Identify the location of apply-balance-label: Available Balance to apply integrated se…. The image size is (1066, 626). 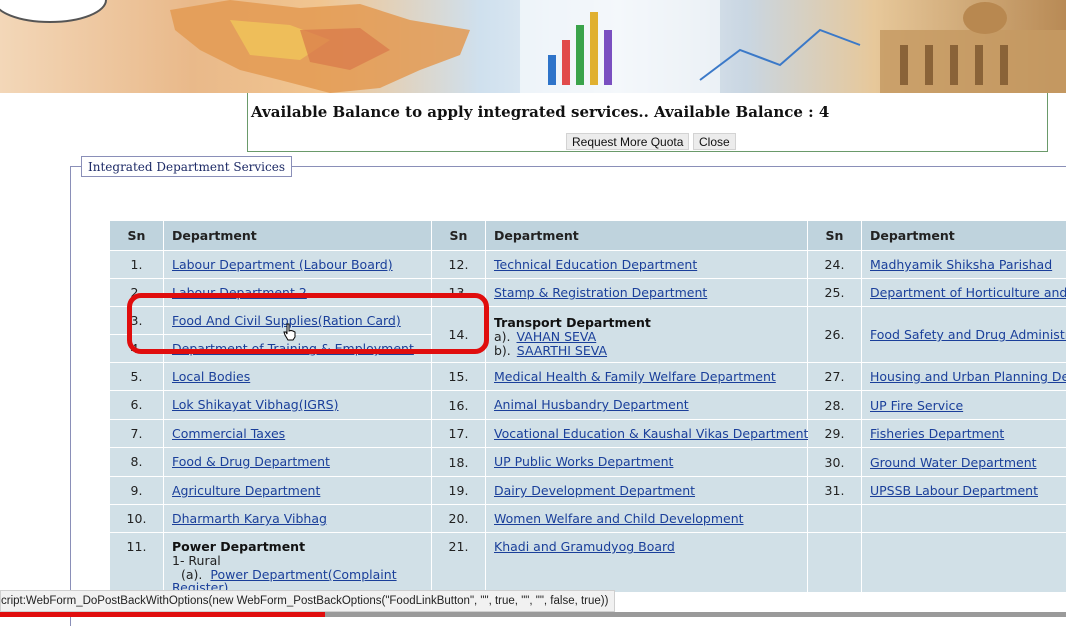
(450, 112).